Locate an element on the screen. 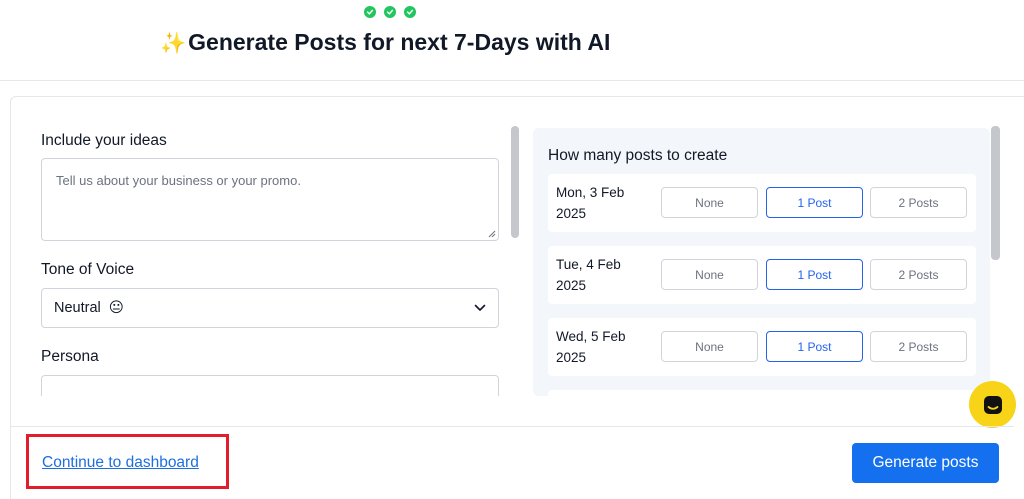  day-label: Tue, 4 Feb 2025 is located at coordinates (588, 275).